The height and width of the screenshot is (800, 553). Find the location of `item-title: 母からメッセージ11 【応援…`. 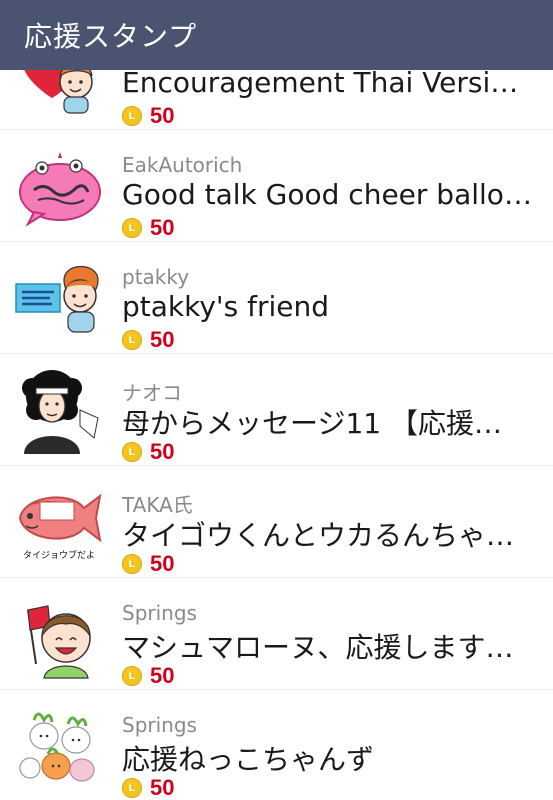

item-title: 母からメッセージ11 【応援… is located at coordinates (312, 423).